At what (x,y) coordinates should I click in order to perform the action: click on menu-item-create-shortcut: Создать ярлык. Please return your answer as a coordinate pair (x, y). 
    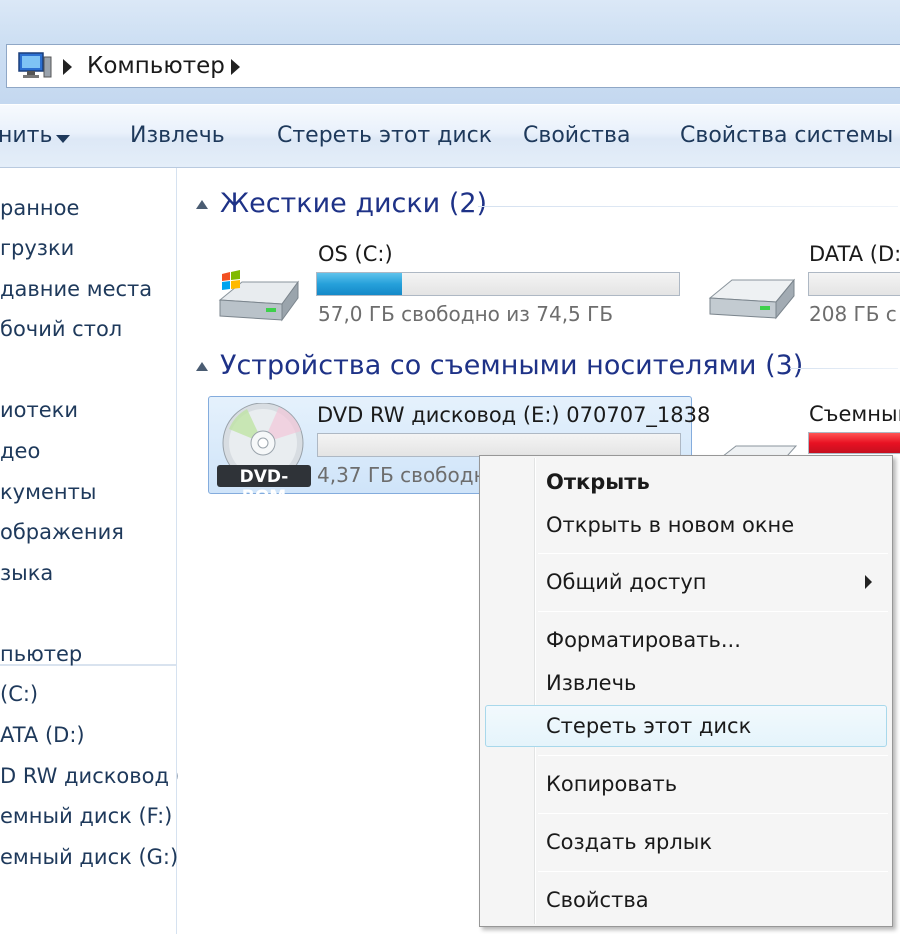
    Looking at the image, I should click on (629, 842).